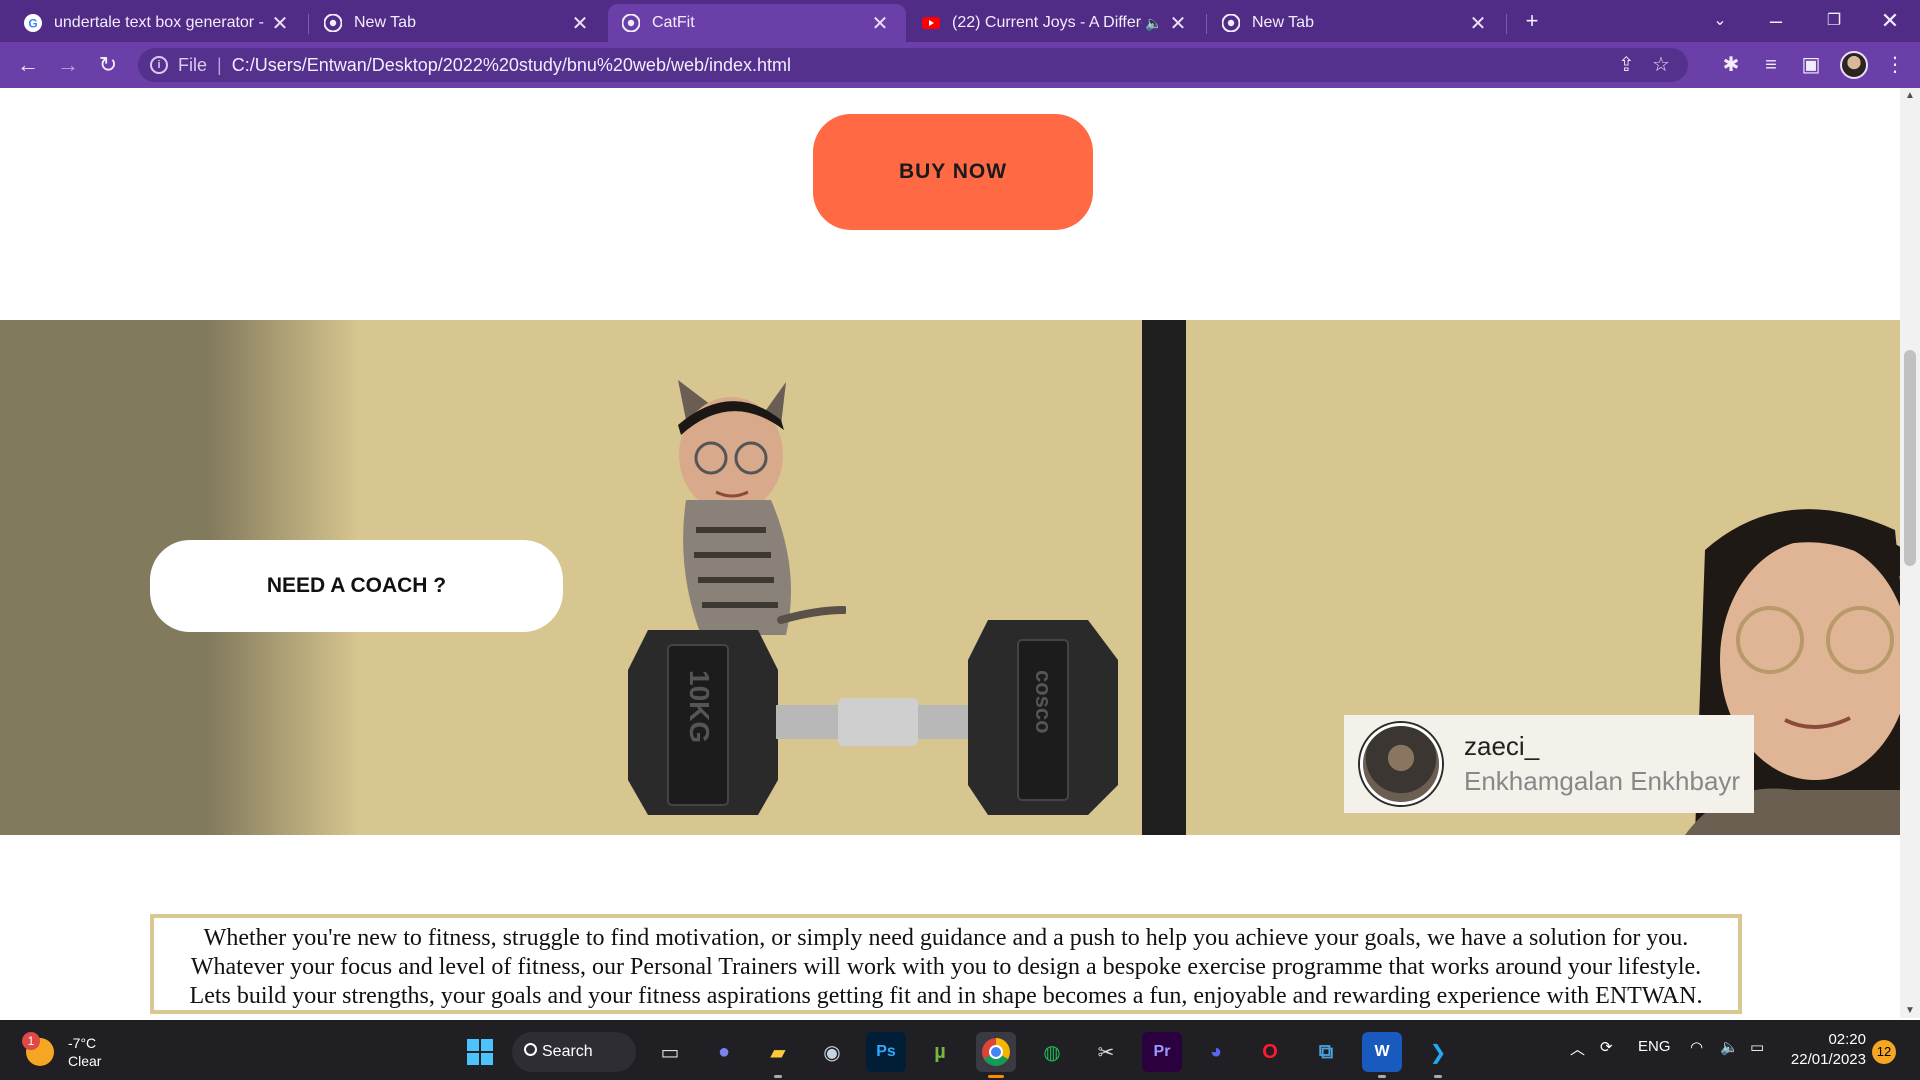  What do you see at coordinates (1729, 1047) in the screenshot?
I see `volume-icon: 🔈` at bounding box center [1729, 1047].